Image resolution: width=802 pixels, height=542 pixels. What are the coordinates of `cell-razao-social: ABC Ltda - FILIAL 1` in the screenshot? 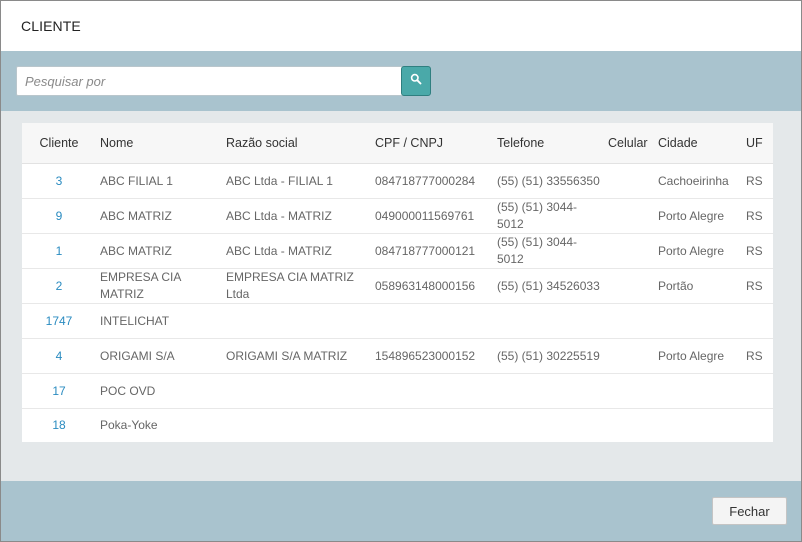 It's located at (296, 181).